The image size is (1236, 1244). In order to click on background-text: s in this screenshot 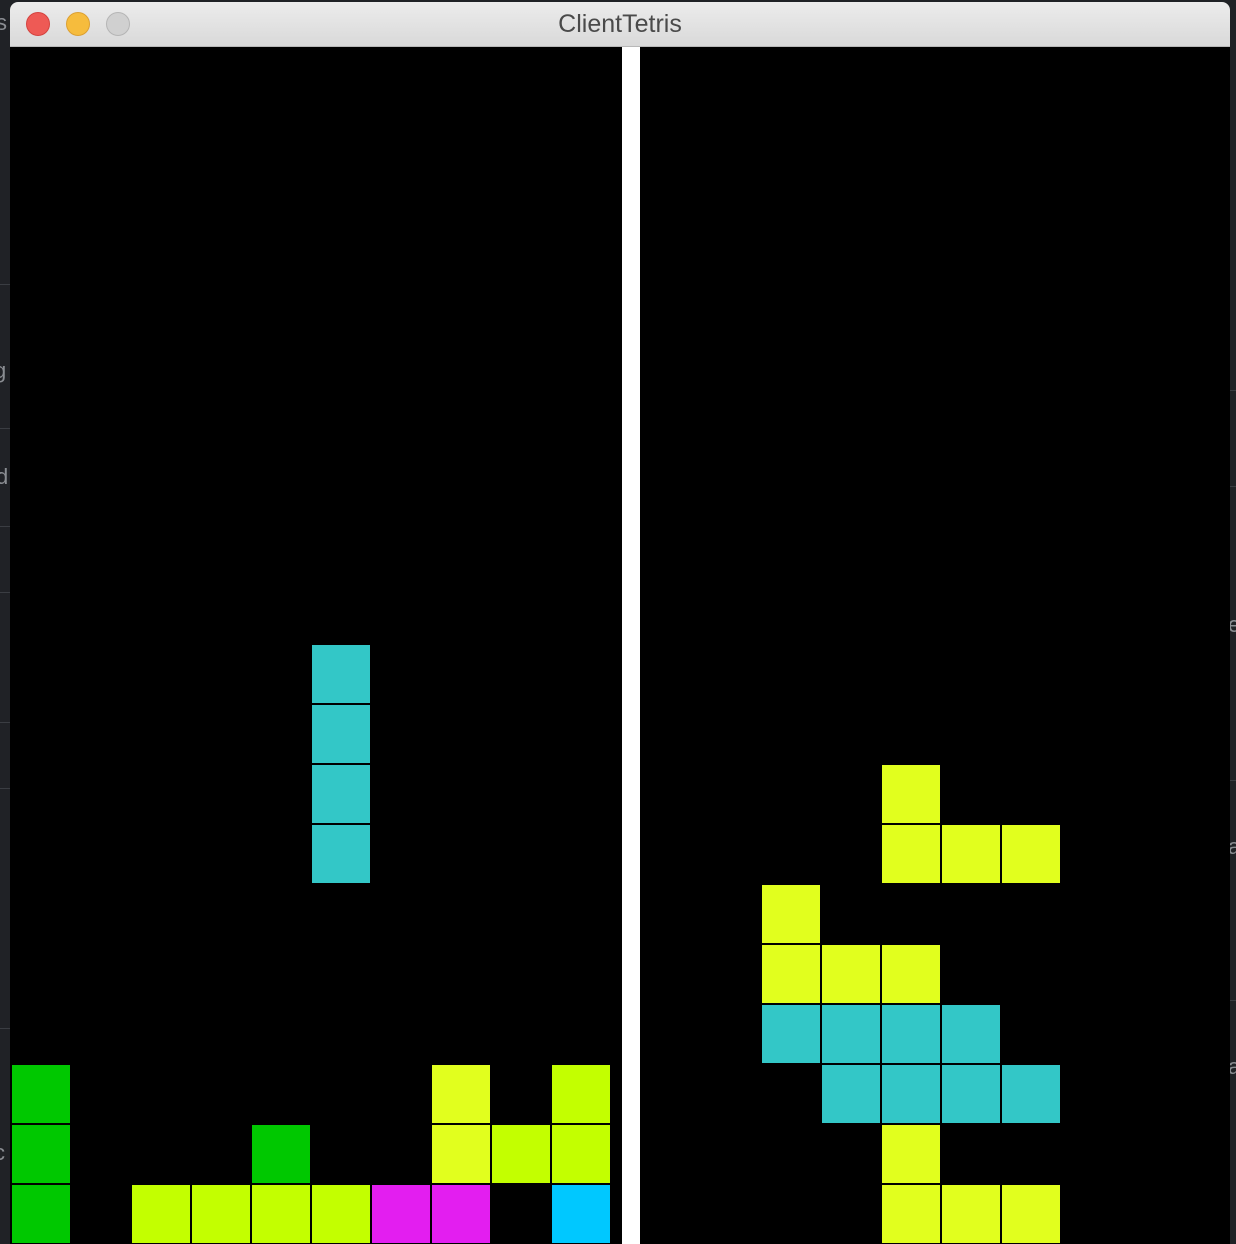, I will do `click(3, 22)`.